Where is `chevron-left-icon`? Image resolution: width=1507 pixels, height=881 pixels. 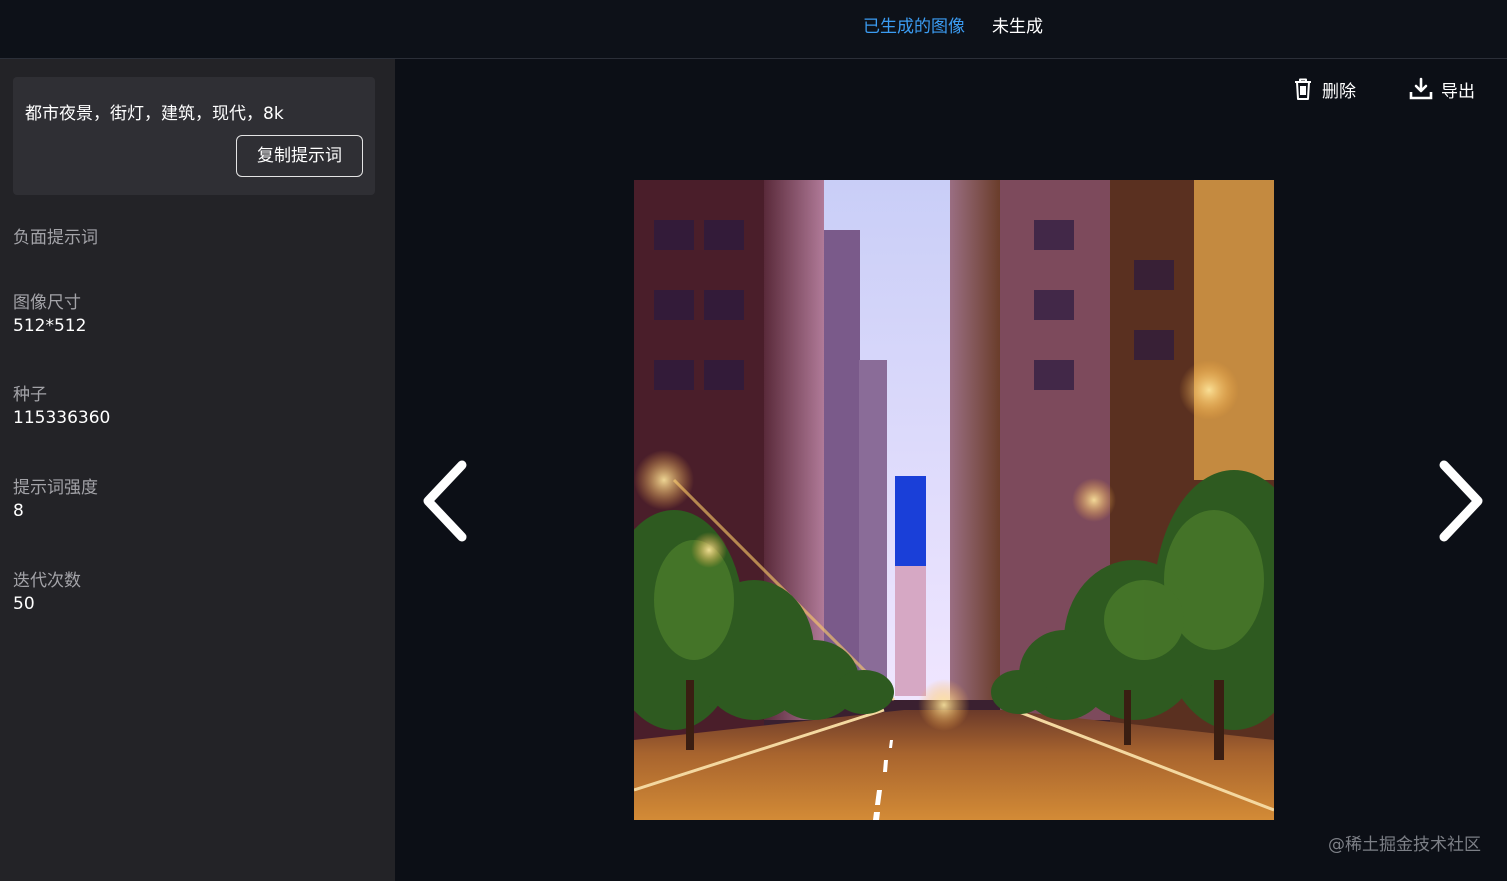
chevron-left-icon is located at coordinates (445, 501).